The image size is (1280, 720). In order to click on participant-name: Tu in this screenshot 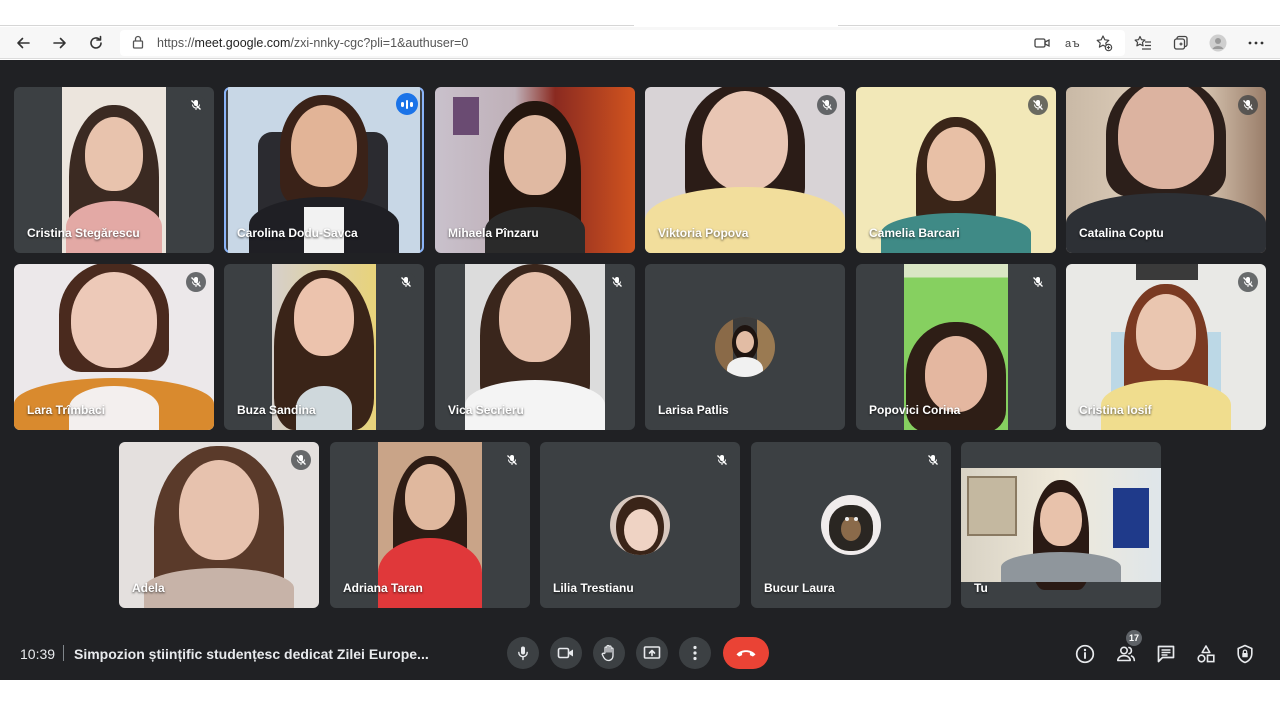, I will do `click(981, 588)`.